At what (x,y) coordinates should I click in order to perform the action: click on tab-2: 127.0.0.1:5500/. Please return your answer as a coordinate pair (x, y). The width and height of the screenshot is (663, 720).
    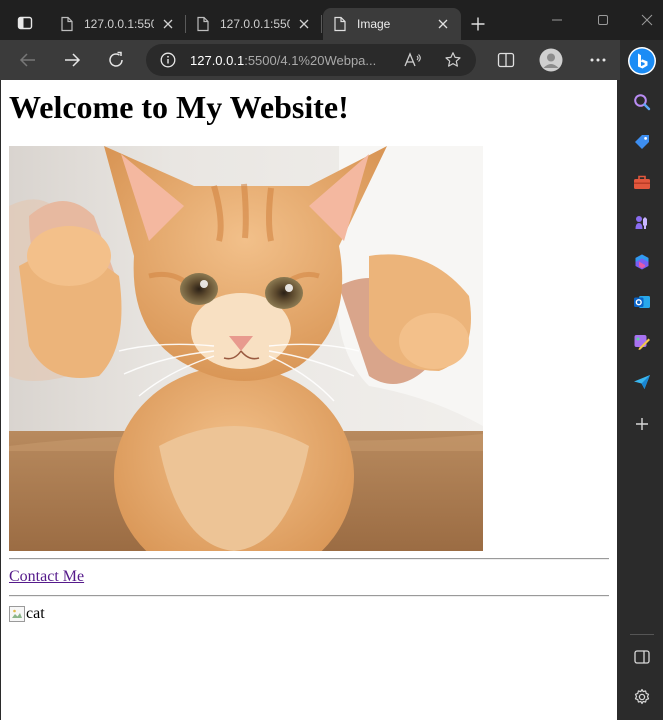
    Looking at the image, I should click on (254, 24).